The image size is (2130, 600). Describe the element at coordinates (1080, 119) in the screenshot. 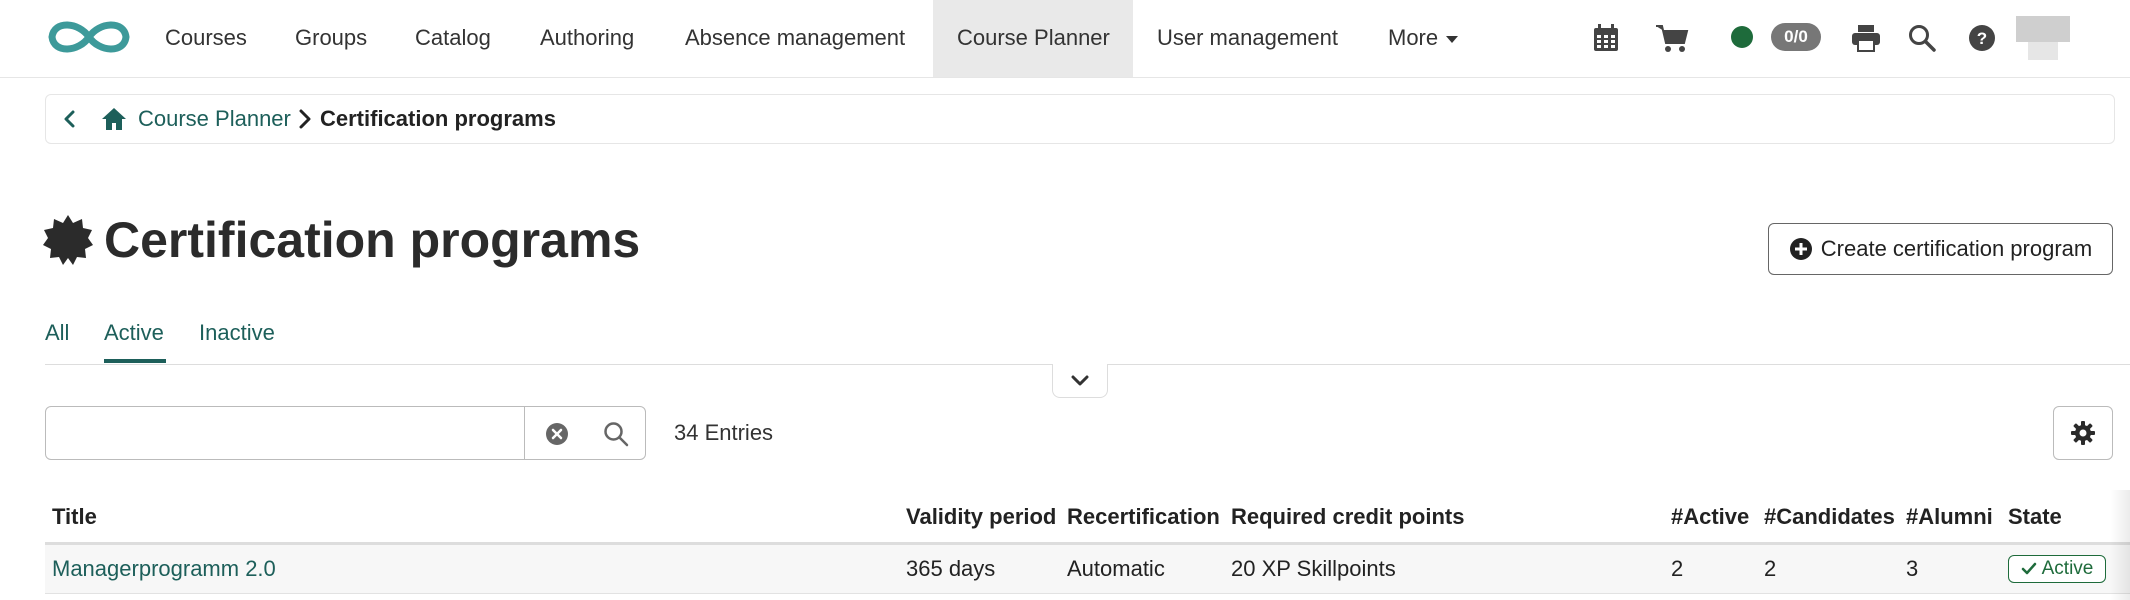

I see `breadcrumb: Course Planner Certification programs` at that location.